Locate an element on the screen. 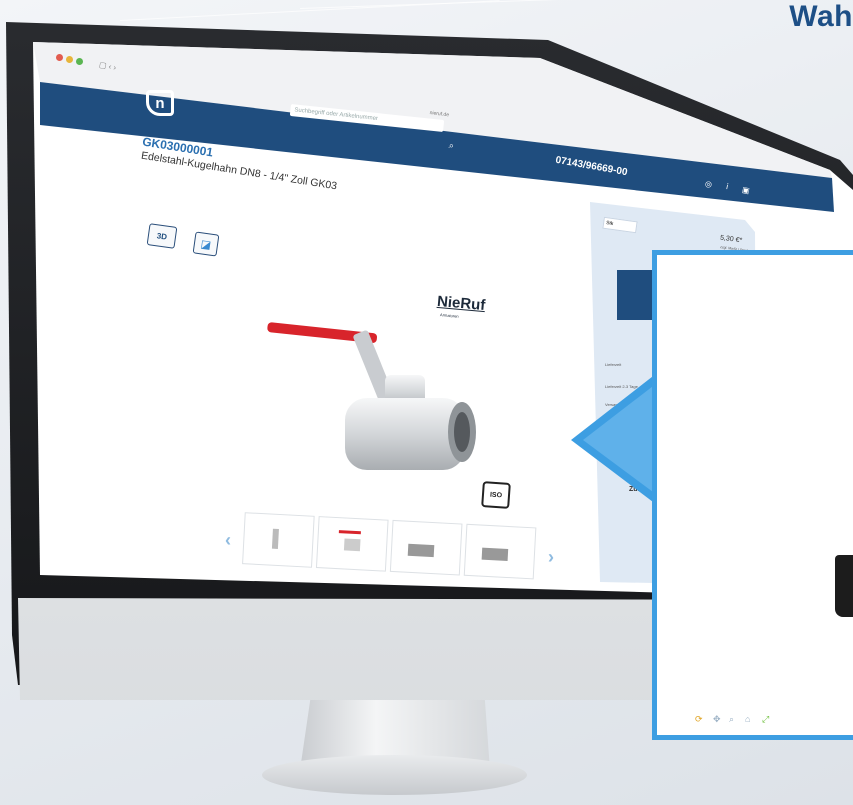 Image resolution: width=853 pixels, height=805 pixels. window-close-button is located at coordinates (59, 57).